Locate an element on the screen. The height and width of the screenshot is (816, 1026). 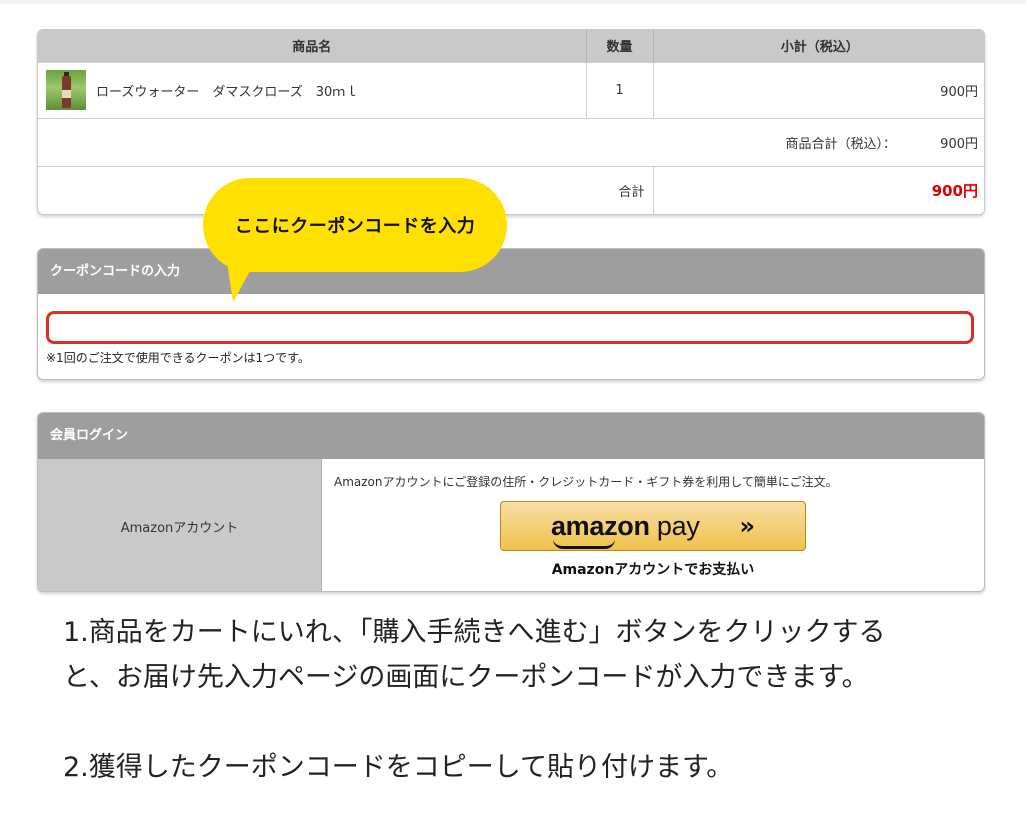
coupon-note: ※1回のご注文で使用できるクーポンは1つです。 is located at coordinates (178, 358).